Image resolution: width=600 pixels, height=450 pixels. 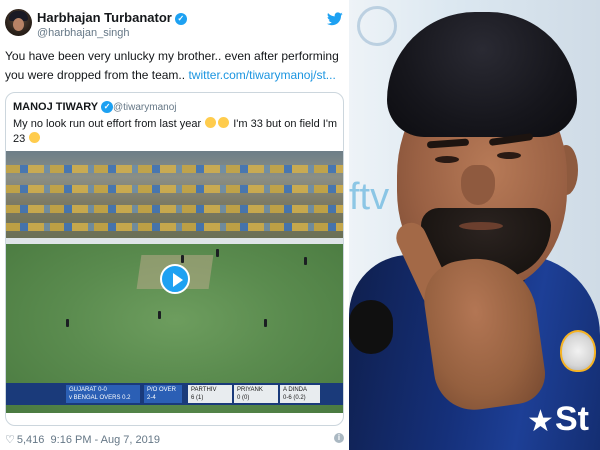 What do you see at coordinates (447, 159) in the screenshot?
I see `left-eye` at bounding box center [447, 159].